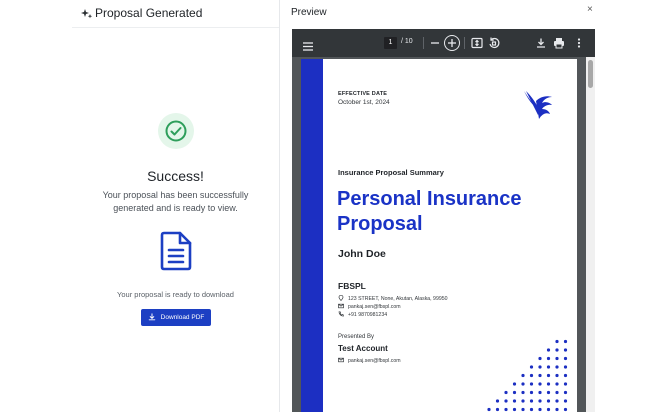 This screenshot has height=412, width=651. Describe the element at coordinates (312, 235) in the screenshot. I see `page-accent-strip` at that location.